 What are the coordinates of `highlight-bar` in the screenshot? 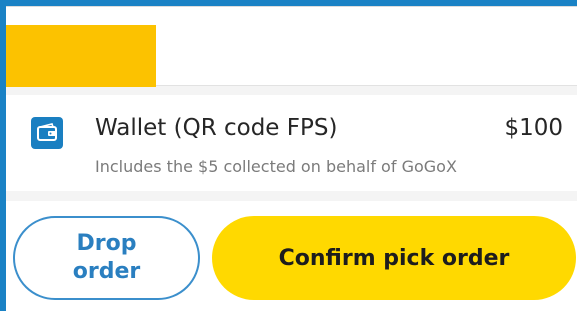 It's located at (81, 56).